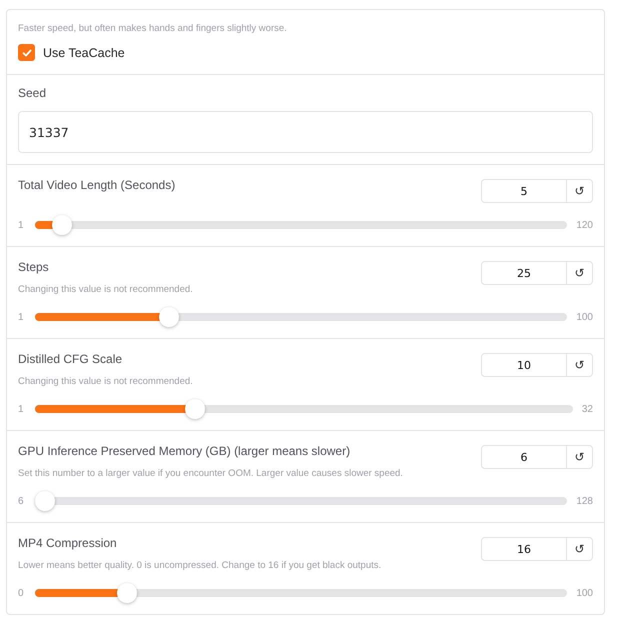  I want to click on max-label: 128, so click(584, 501).